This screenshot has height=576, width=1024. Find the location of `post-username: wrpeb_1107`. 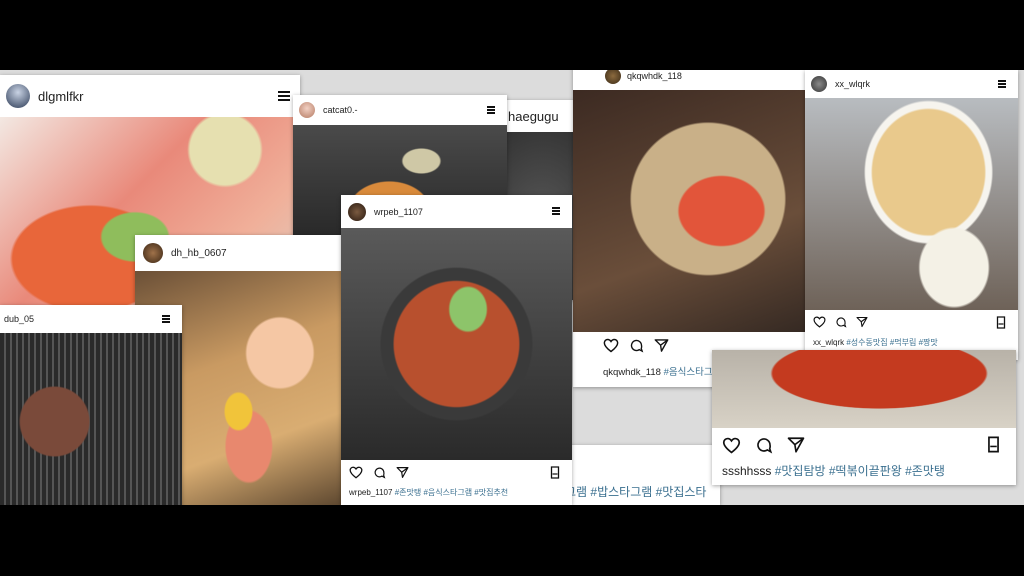

post-username: wrpeb_1107 is located at coordinates (398, 212).